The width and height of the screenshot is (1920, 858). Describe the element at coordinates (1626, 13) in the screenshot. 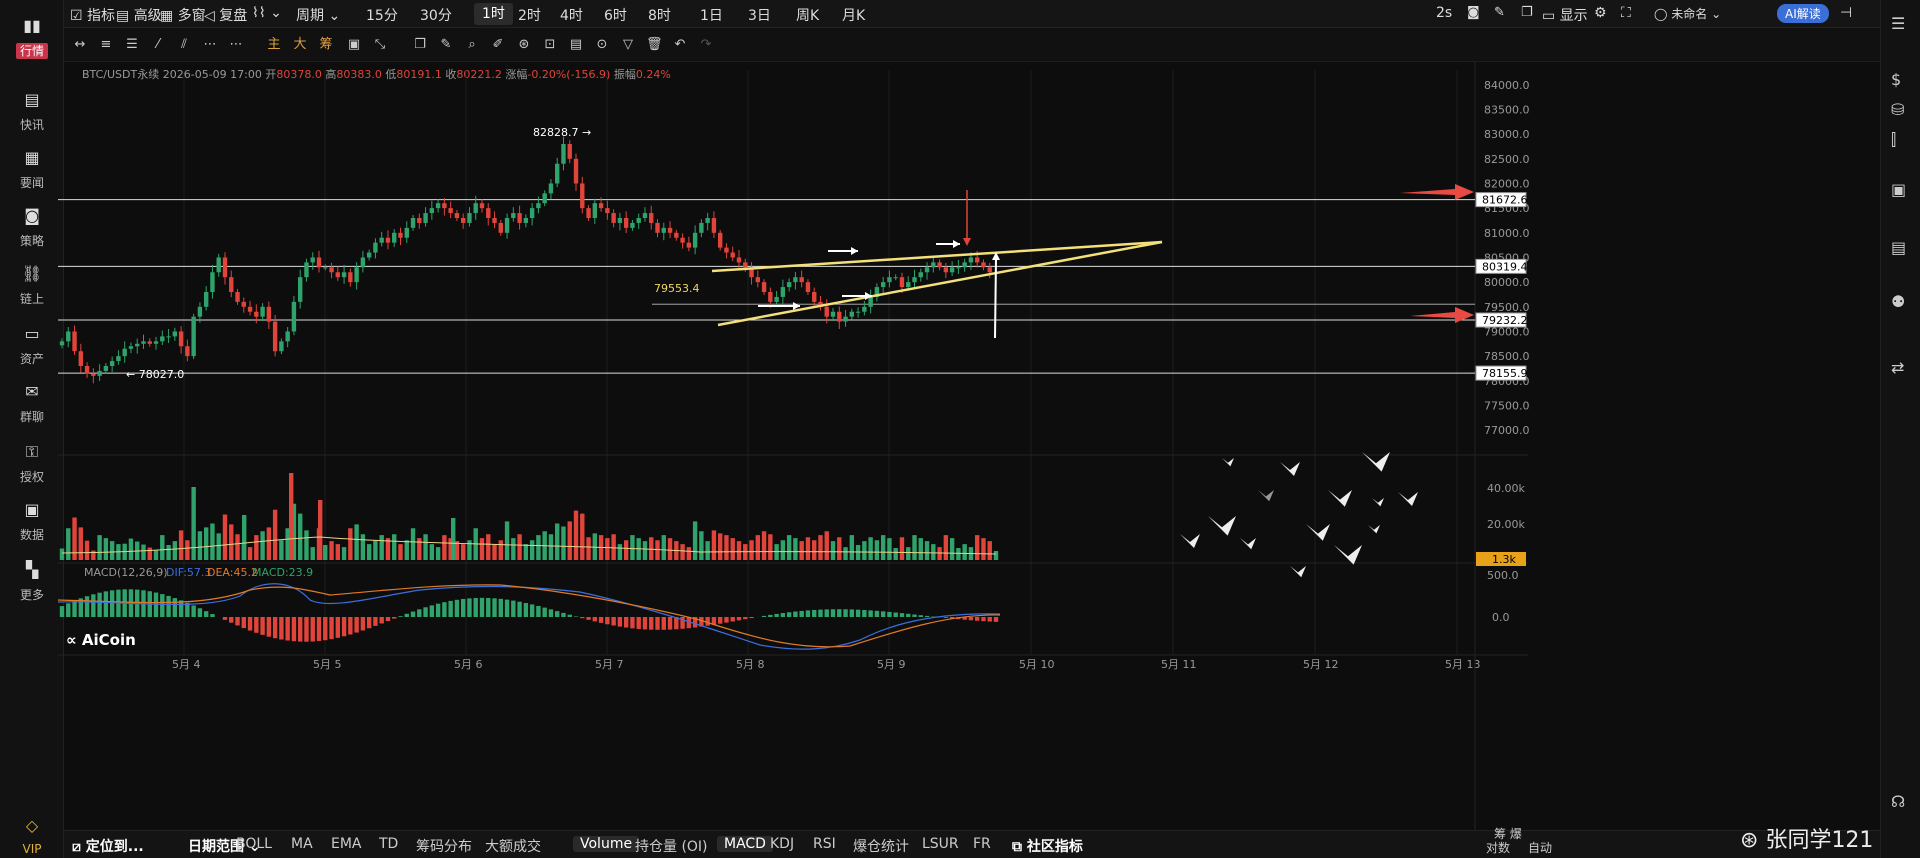

I see `fullscreen-icon: ⛶` at that location.